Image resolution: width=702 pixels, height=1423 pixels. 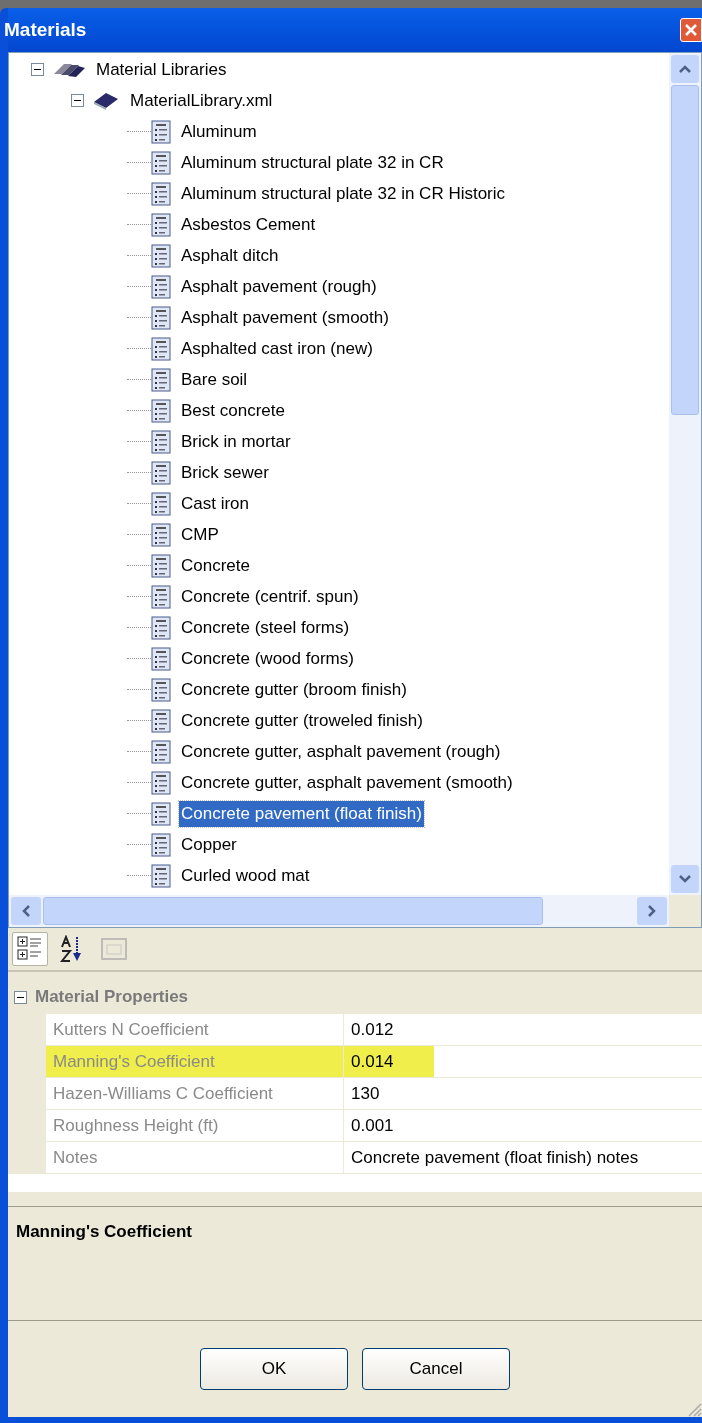 What do you see at coordinates (104, 1231) in the screenshot?
I see `description-title: Manning's Coefficient` at bounding box center [104, 1231].